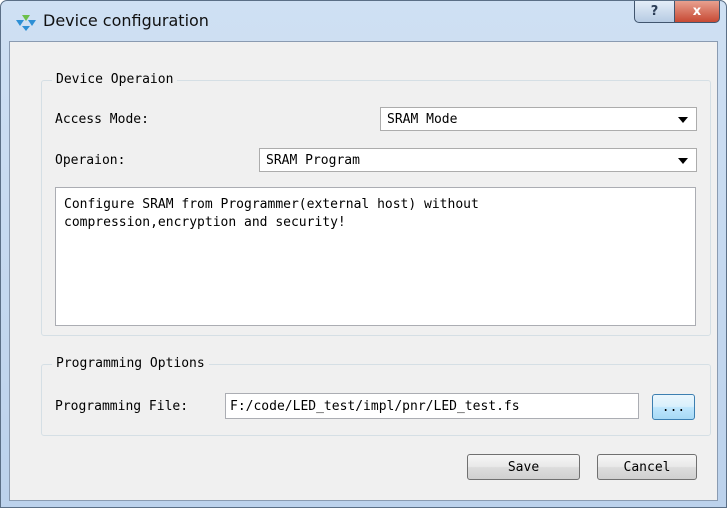 Image resolution: width=727 pixels, height=508 pixels. What do you see at coordinates (115, 79) in the screenshot?
I see `device-operation-title: Device Operaion` at bounding box center [115, 79].